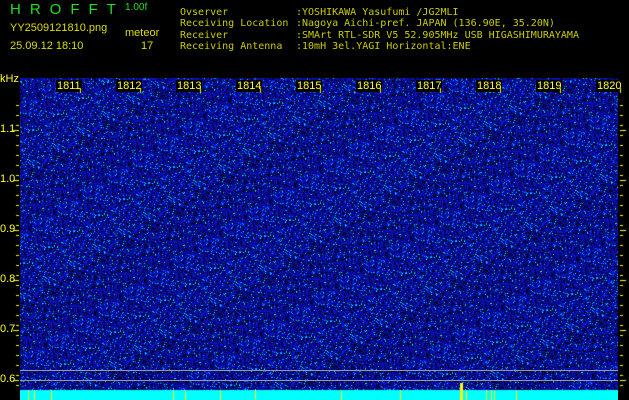  Describe the element at coordinates (609, 86) in the screenshot. I see `minute-label: 1820` at that location.